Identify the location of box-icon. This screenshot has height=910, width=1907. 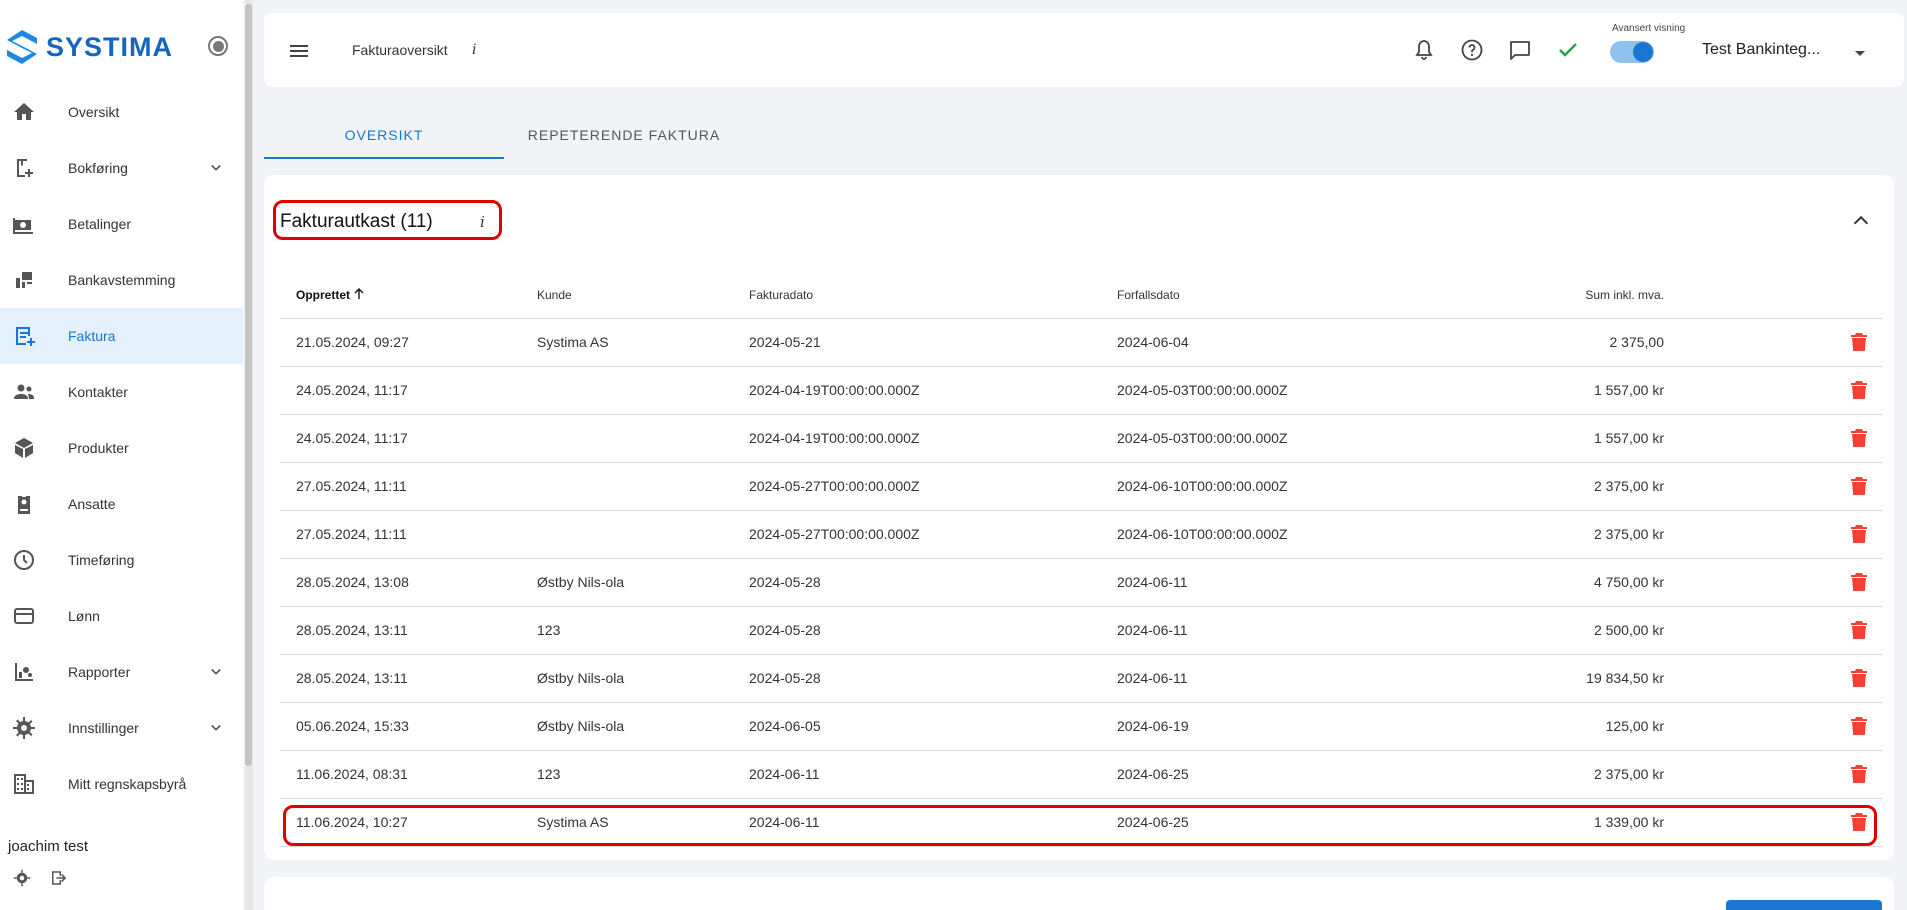
(24, 448).